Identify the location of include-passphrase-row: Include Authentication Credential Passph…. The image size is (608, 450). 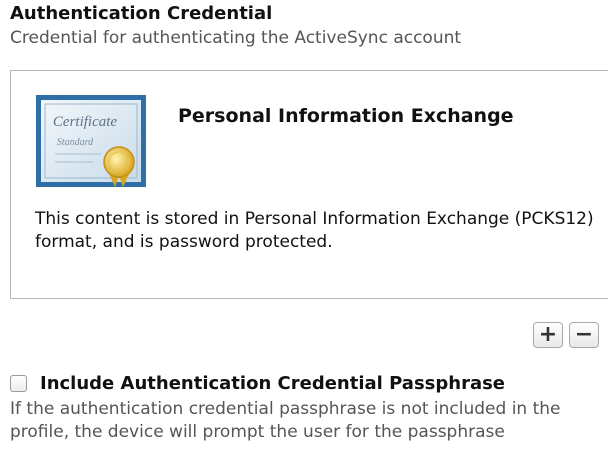
(257, 383).